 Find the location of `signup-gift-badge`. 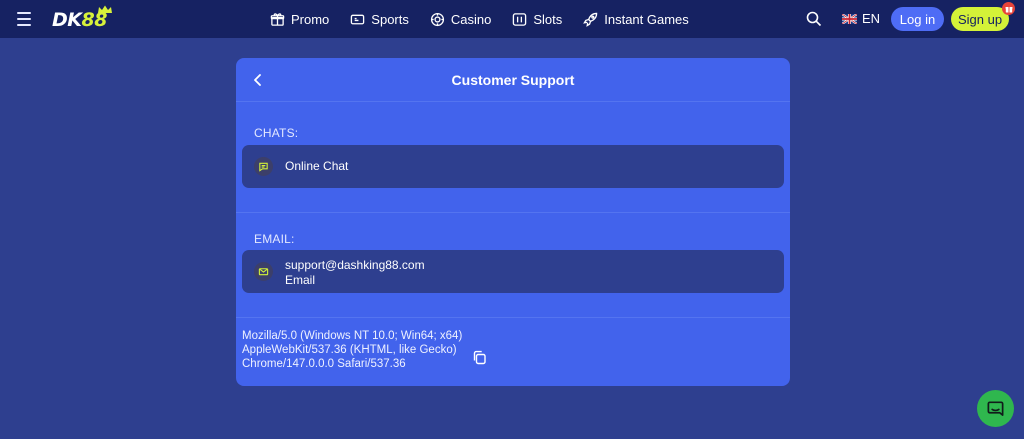

signup-gift-badge is located at coordinates (1008, 8).